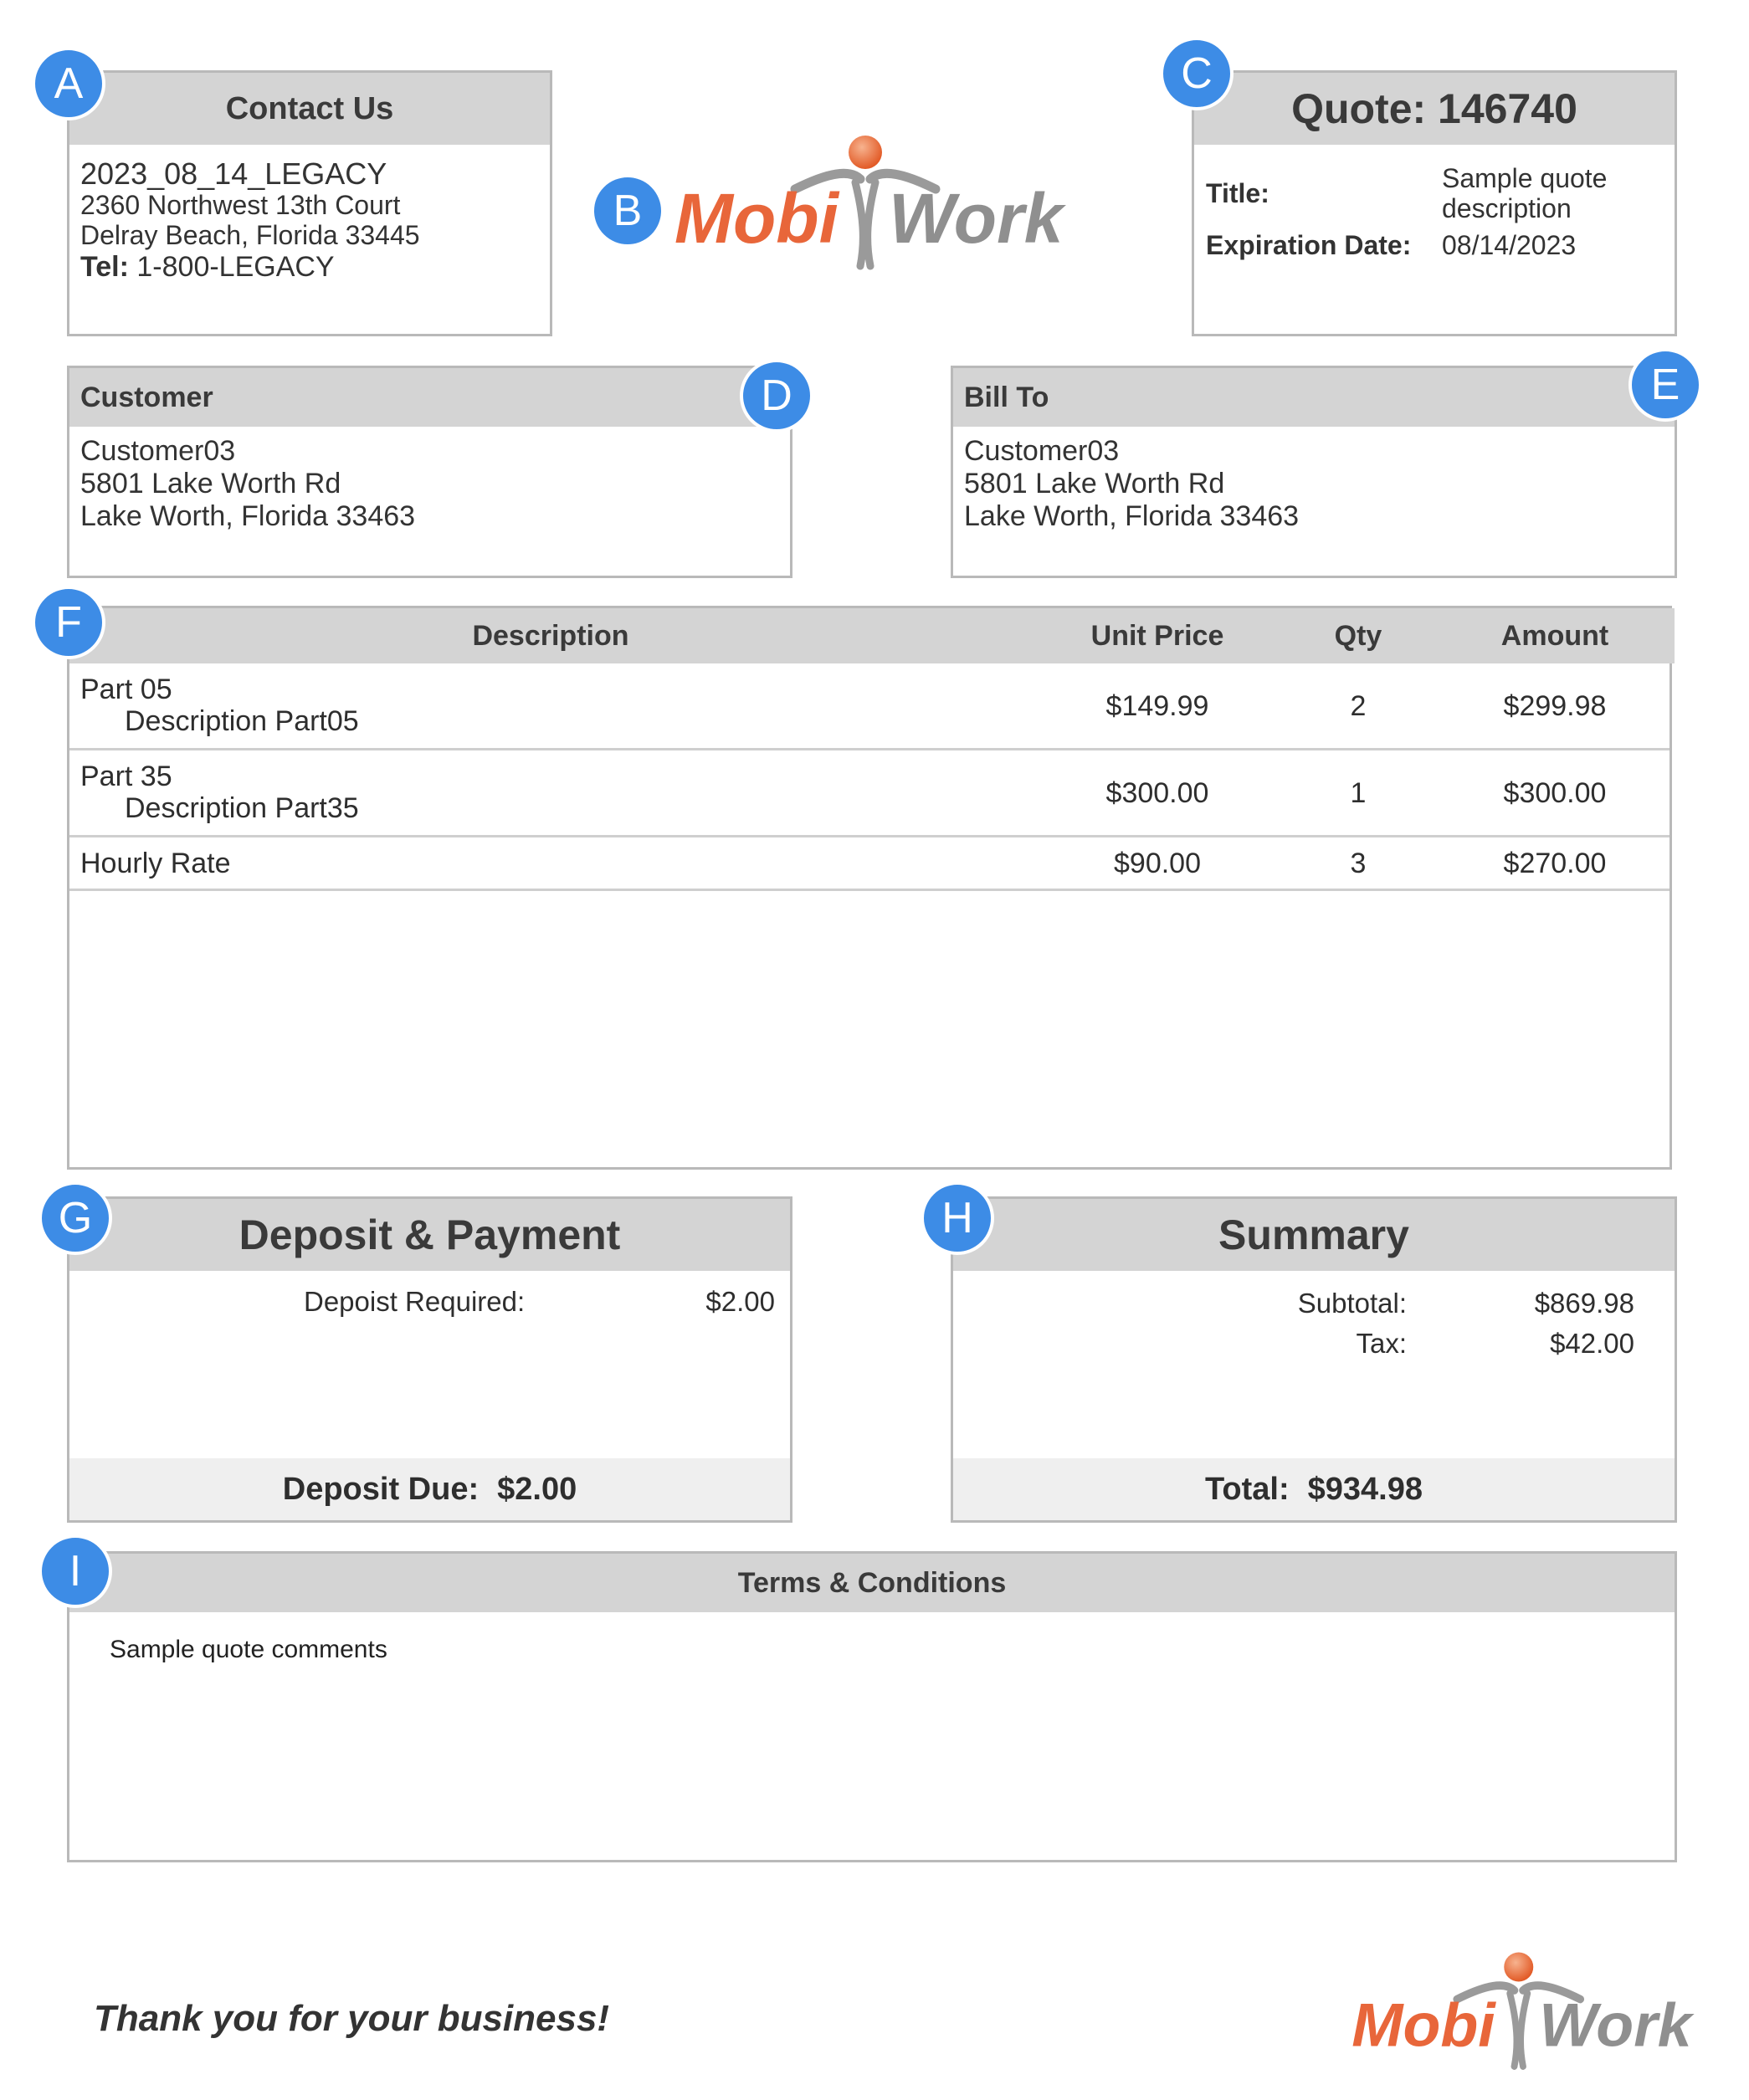 This screenshot has width=1749, height=2100. Describe the element at coordinates (1554, 636) in the screenshot. I see `col-header-amount: Amount` at that location.